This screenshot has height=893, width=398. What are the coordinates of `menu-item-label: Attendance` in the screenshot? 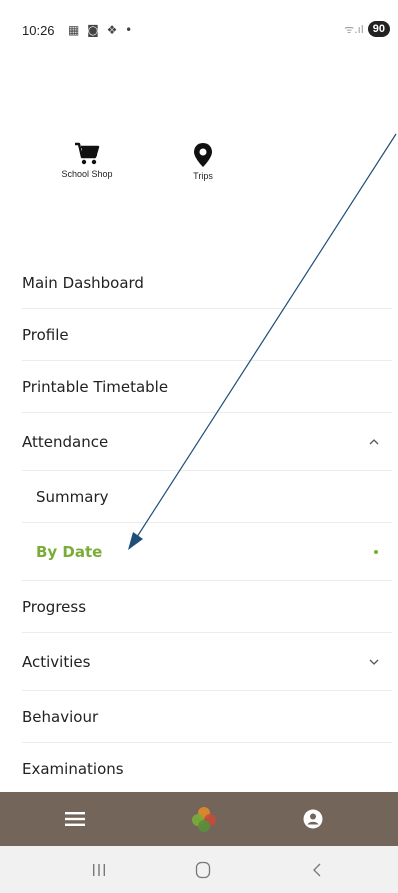 It's located at (65, 441).